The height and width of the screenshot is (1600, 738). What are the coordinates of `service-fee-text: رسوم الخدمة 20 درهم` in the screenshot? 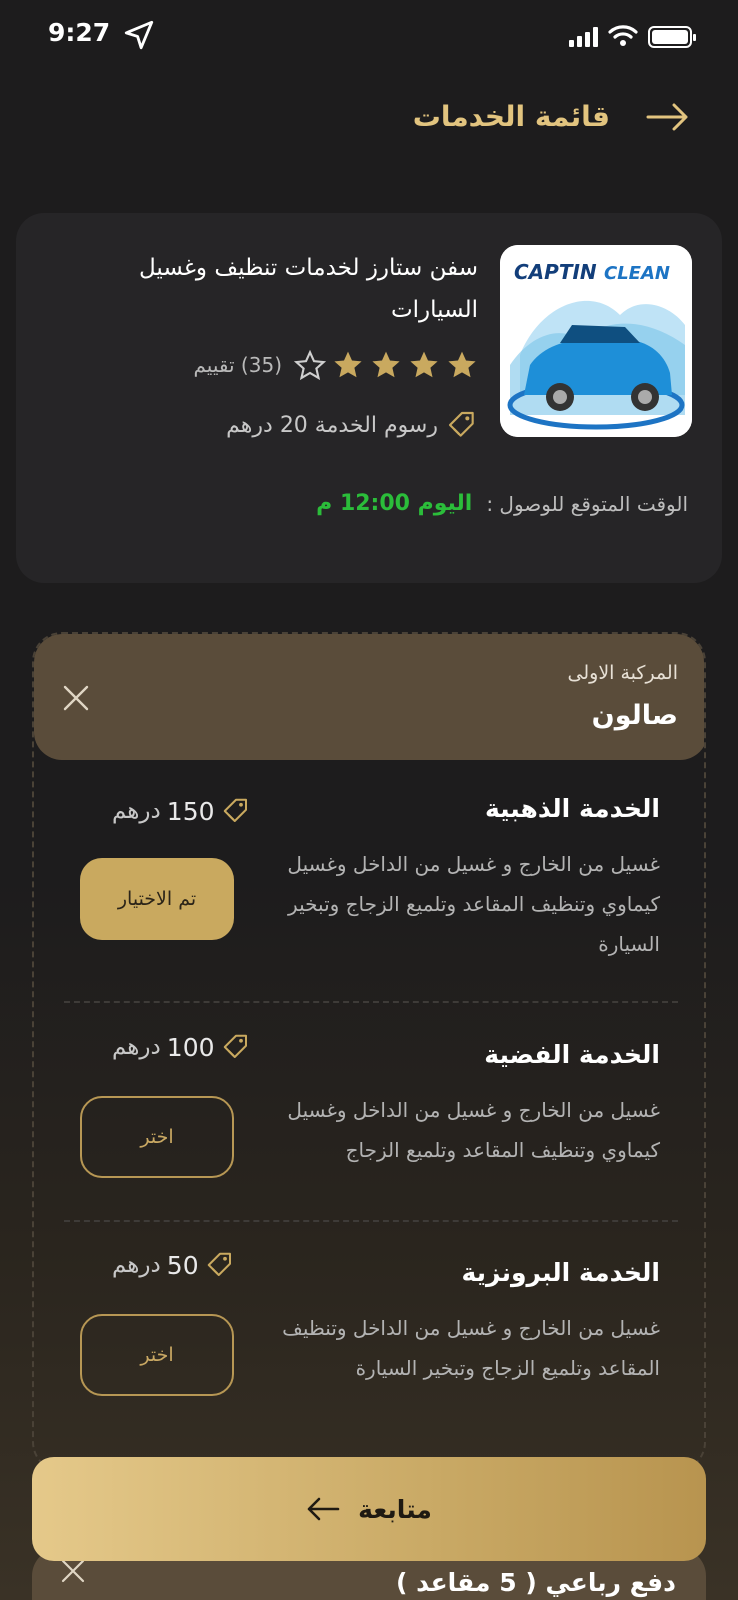 It's located at (332, 425).